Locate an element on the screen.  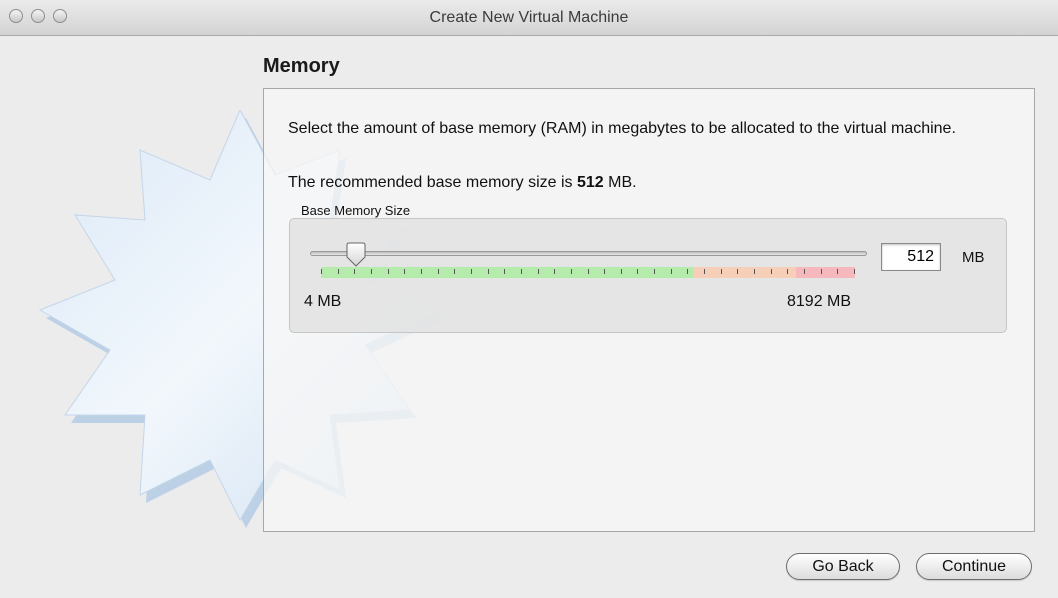
memory-min-label: 4 MB is located at coordinates (323, 301).